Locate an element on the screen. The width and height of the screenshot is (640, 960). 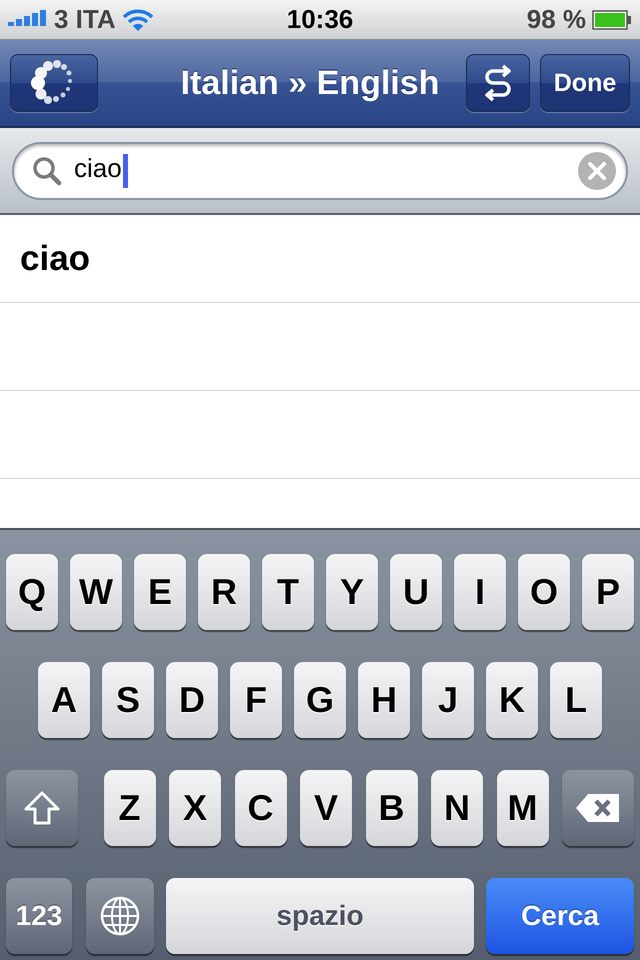
letter-key: O is located at coordinates (544, 592).